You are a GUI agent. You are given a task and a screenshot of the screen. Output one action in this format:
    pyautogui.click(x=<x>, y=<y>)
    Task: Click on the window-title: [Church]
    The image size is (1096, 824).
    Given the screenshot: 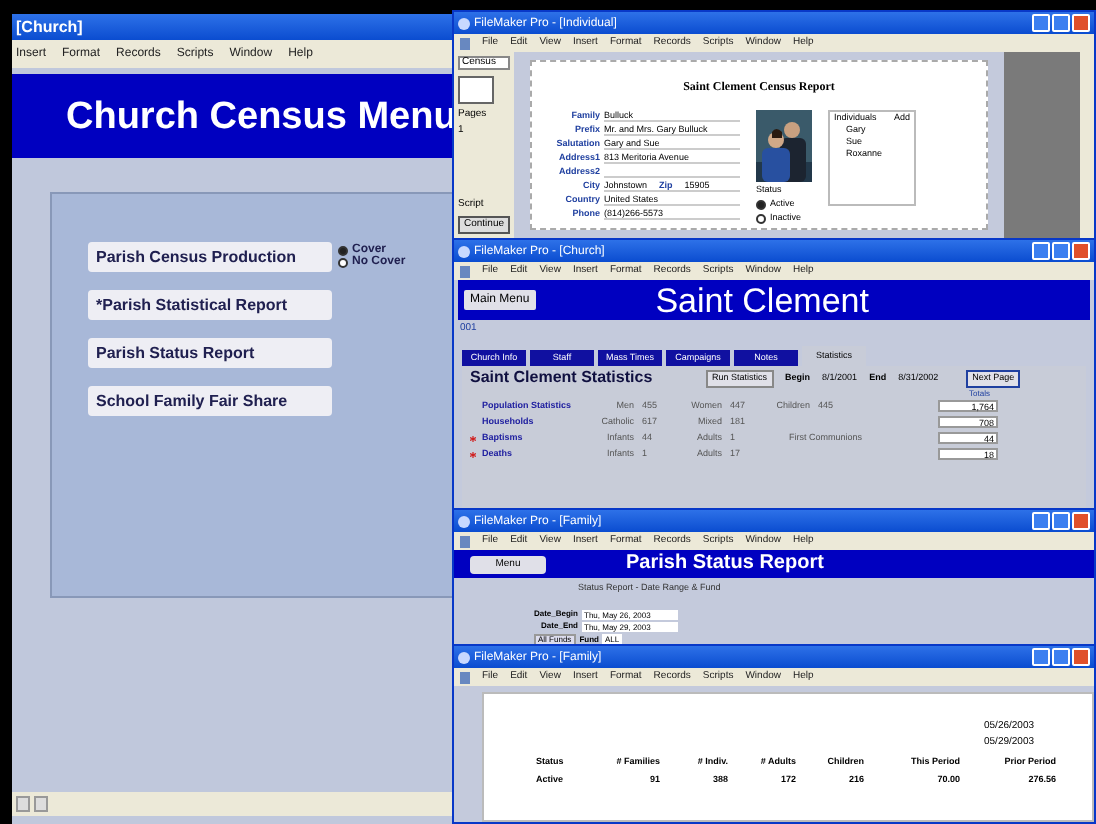 What is the action you would take?
    pyautogui.click(x=49, y=27)
    